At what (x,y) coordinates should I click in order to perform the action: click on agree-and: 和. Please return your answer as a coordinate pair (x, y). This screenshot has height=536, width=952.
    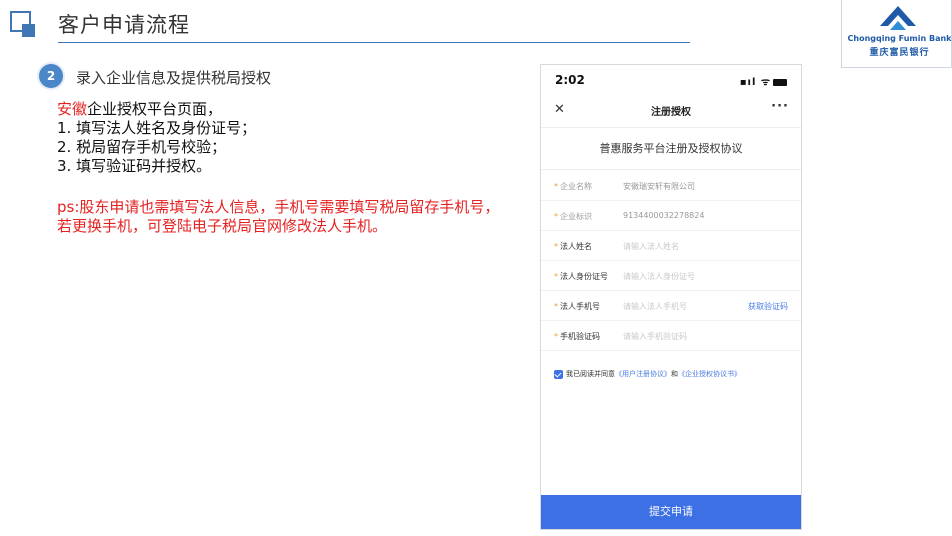
    Looking at the image, I should click on (674, 374).